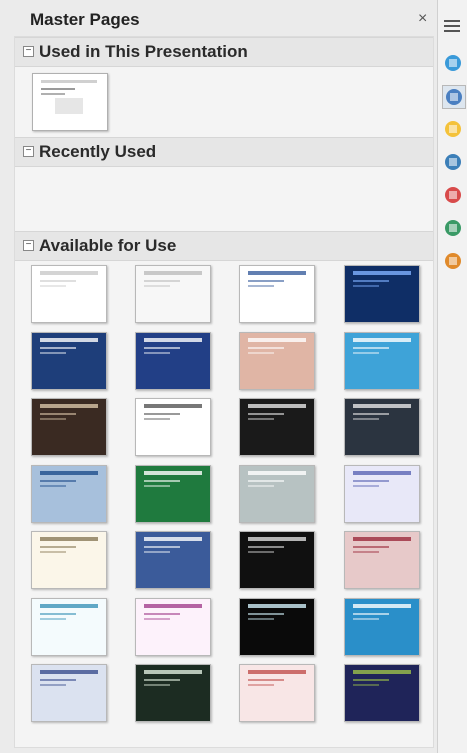 The height and width of the screenshot is (753, 467). Describe the element at coordinates (85, 19) in the screenshot. I see `panel-title: Master Pages` at that location.